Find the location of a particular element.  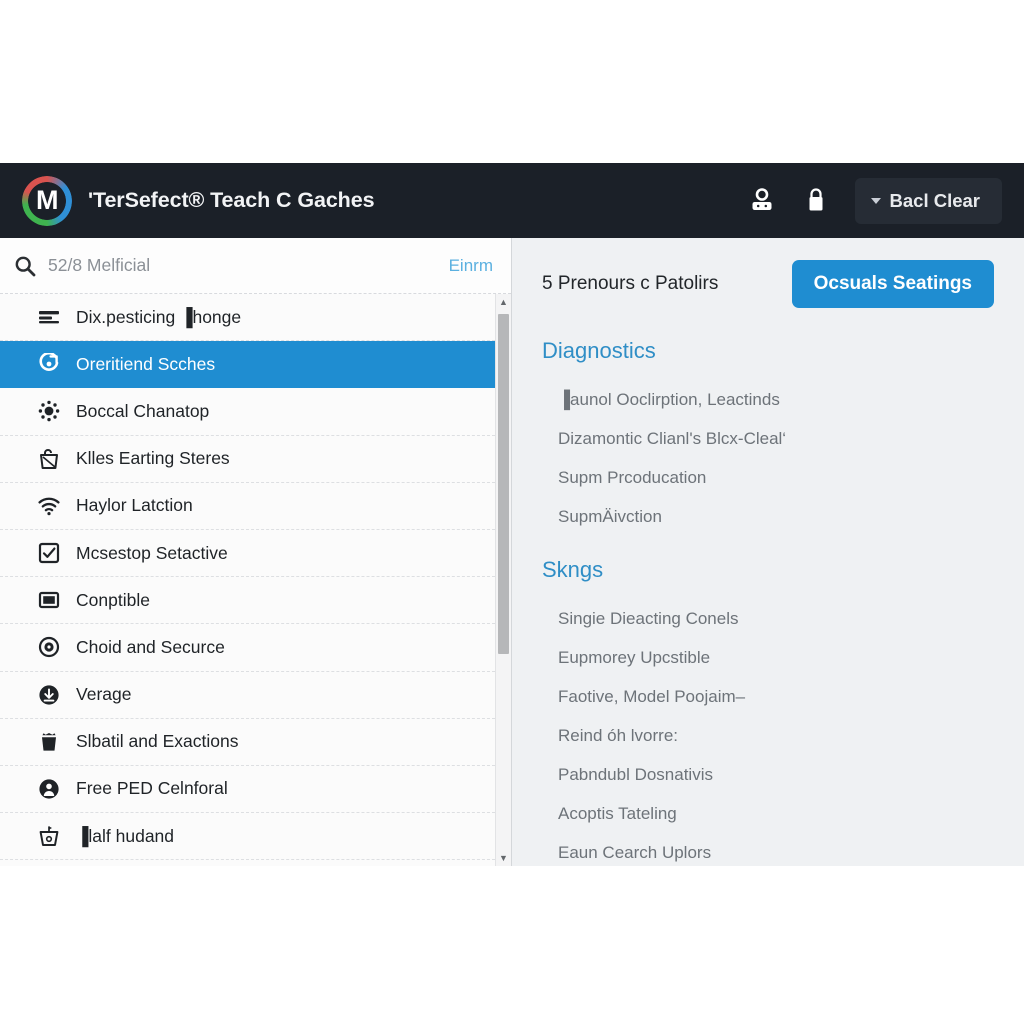

details-item: Acoptis Tateling is located at coordinates (768, 813).